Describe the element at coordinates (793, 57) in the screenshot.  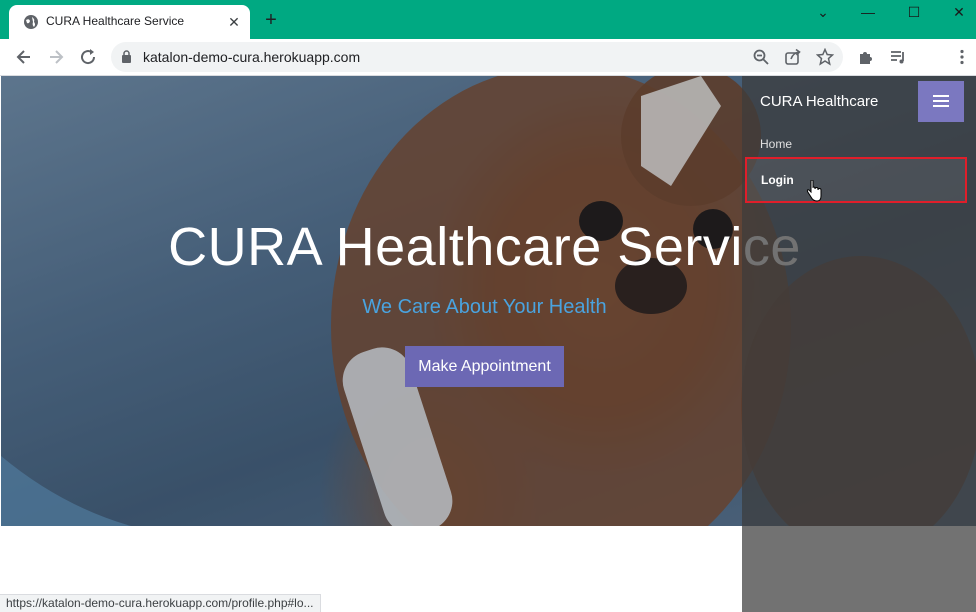
I see `share-icon` at that location.